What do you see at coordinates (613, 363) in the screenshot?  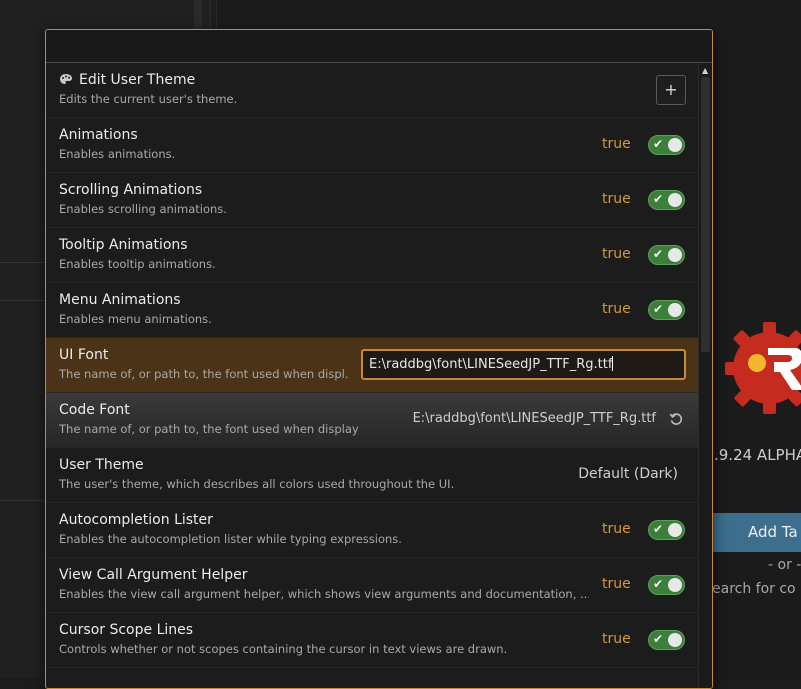 I see `text-caret` at bounding box center [613, 363].